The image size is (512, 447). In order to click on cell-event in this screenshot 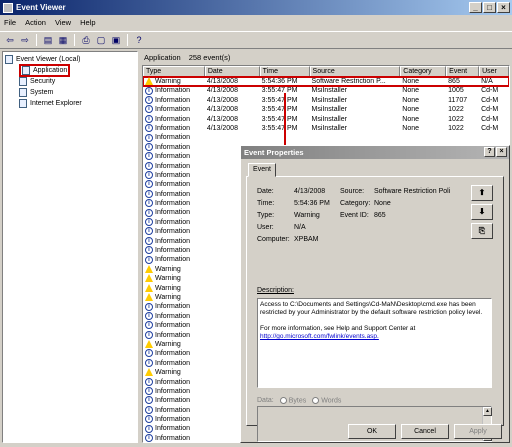, I will do `click(462, 137)`.